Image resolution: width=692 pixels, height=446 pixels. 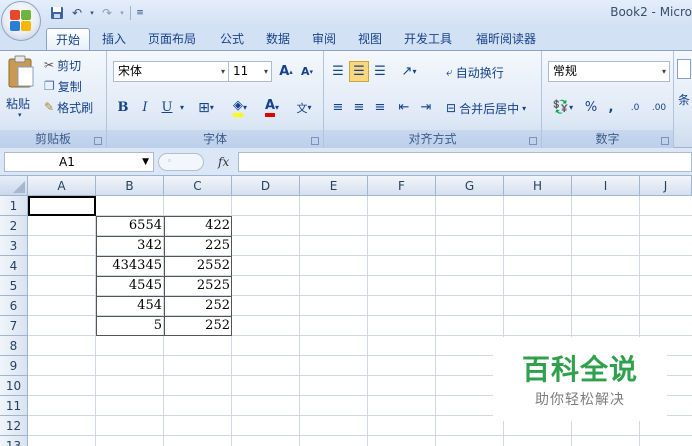 I want to click on underline-button: U, so click(x=167, y=107).